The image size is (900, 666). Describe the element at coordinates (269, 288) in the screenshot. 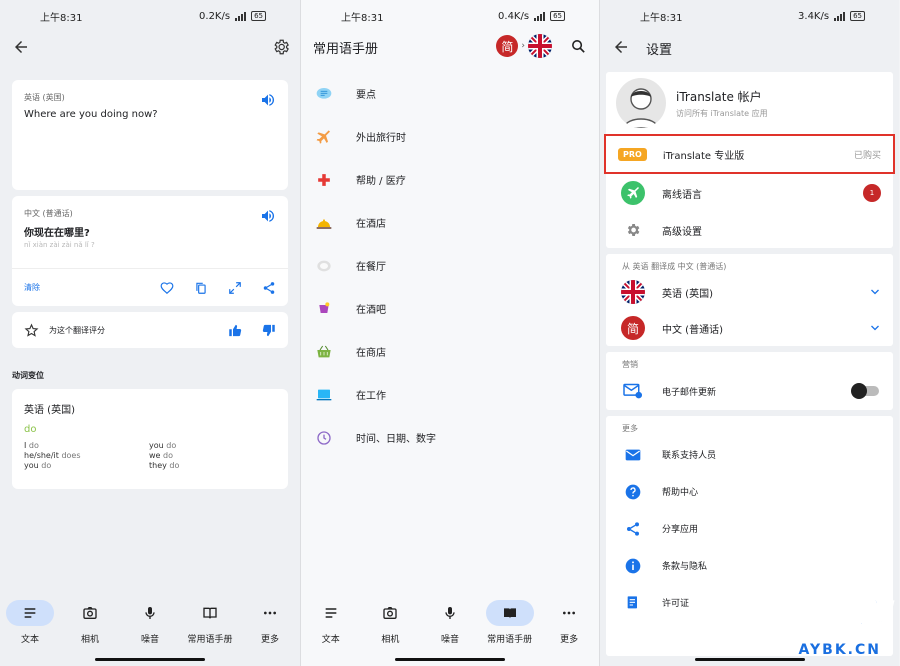

I see `share-icon` at that location.